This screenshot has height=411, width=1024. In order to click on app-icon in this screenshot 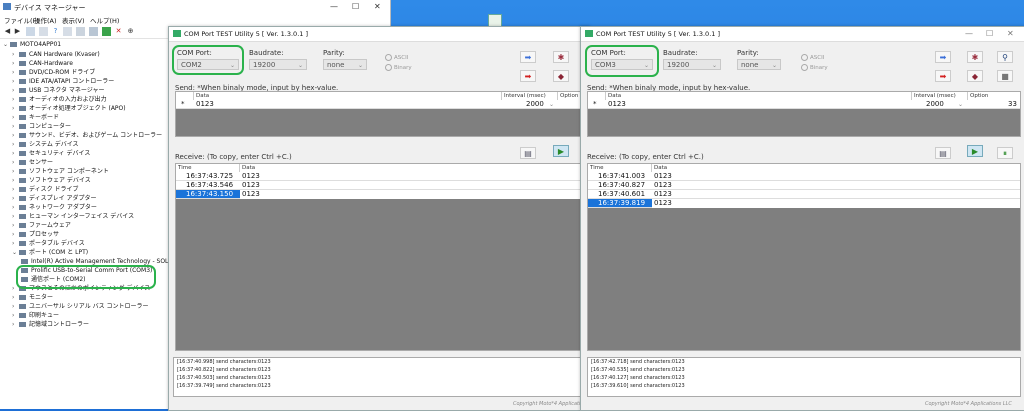, I will do `click(177, 33)`.